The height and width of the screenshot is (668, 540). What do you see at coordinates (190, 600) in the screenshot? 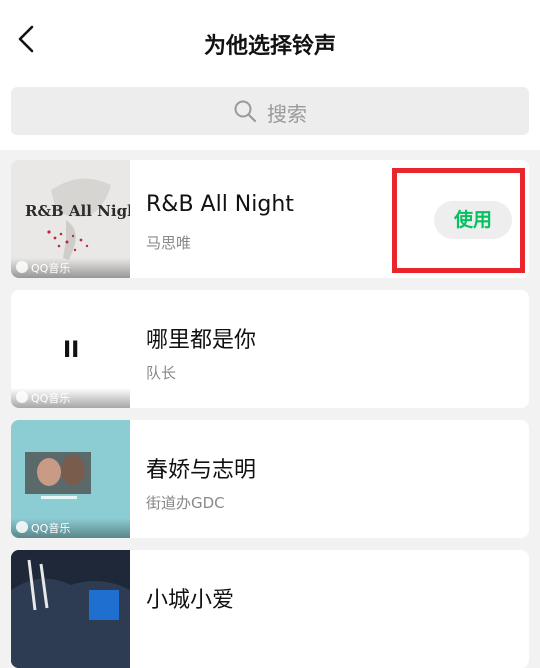
I see `song-title: 小城小爱` at bounding box center [190, 600].